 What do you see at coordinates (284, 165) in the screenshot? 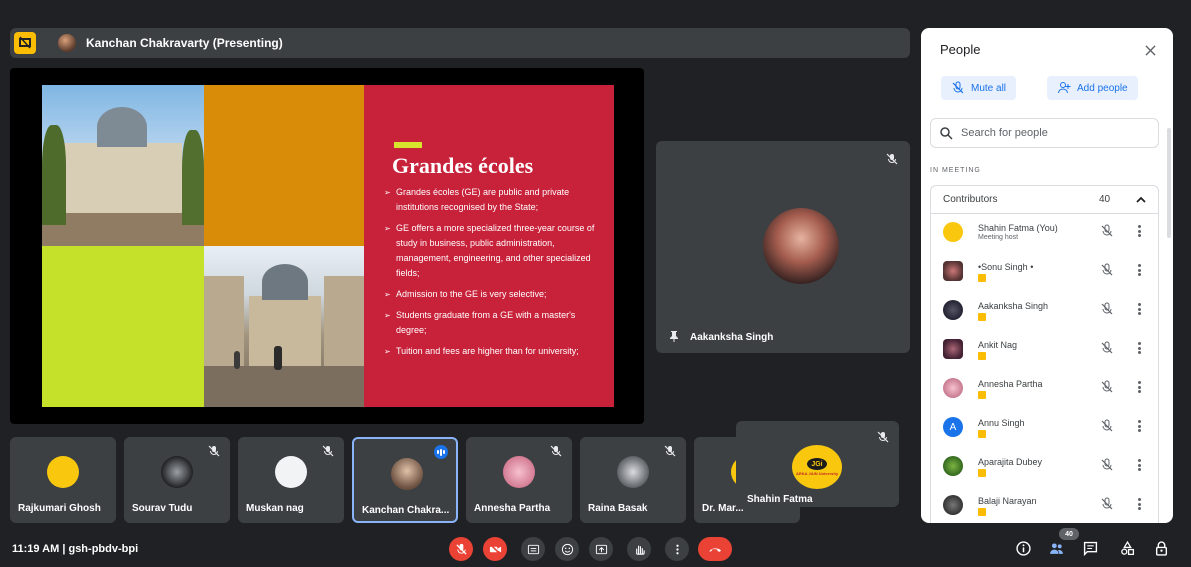
I see `slide-orange-block` at bounding box center [284, 165].